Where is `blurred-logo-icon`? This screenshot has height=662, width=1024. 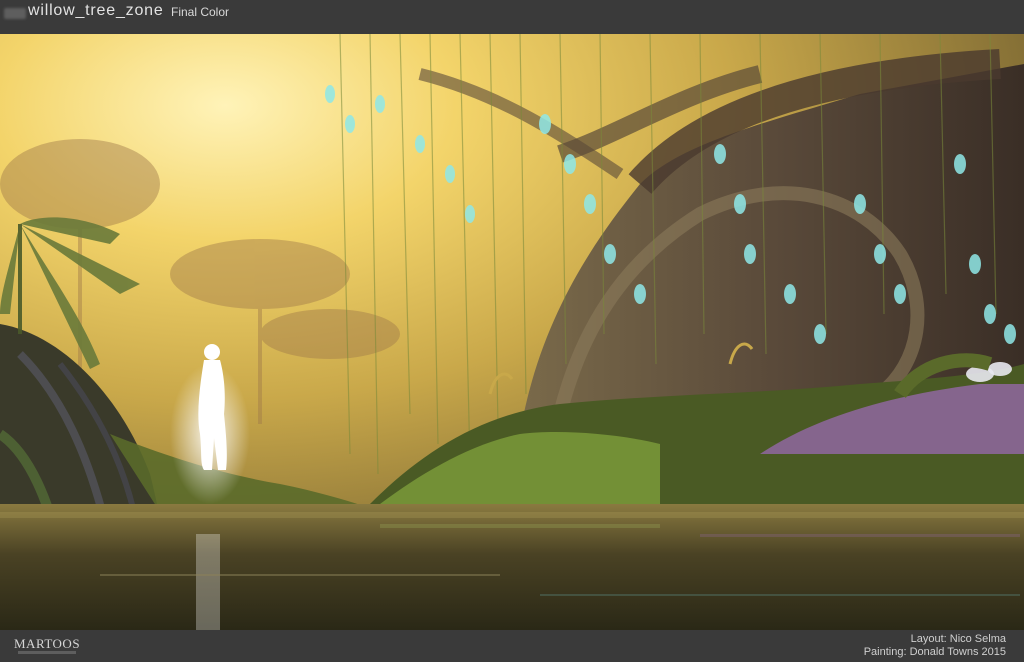 blurred-logo-icon is located at coordinates (15, 13).